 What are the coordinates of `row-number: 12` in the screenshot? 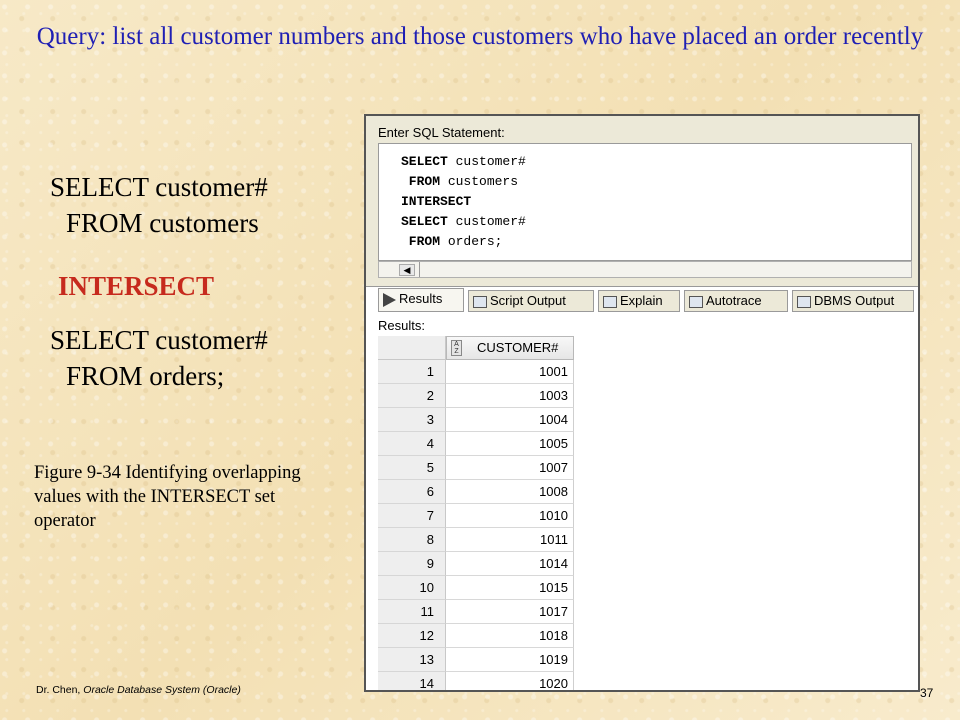 It's located at (412, 636).